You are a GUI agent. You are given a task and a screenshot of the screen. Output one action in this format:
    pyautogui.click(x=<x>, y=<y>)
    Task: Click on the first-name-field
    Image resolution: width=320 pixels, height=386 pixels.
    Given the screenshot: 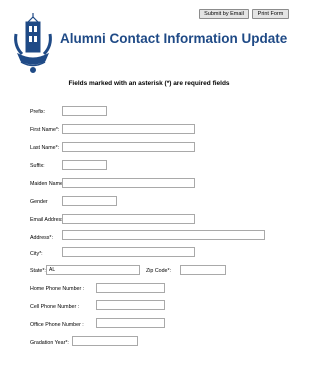 What is the action you would take?
    pyautogui.click(x=128, y=129)
    